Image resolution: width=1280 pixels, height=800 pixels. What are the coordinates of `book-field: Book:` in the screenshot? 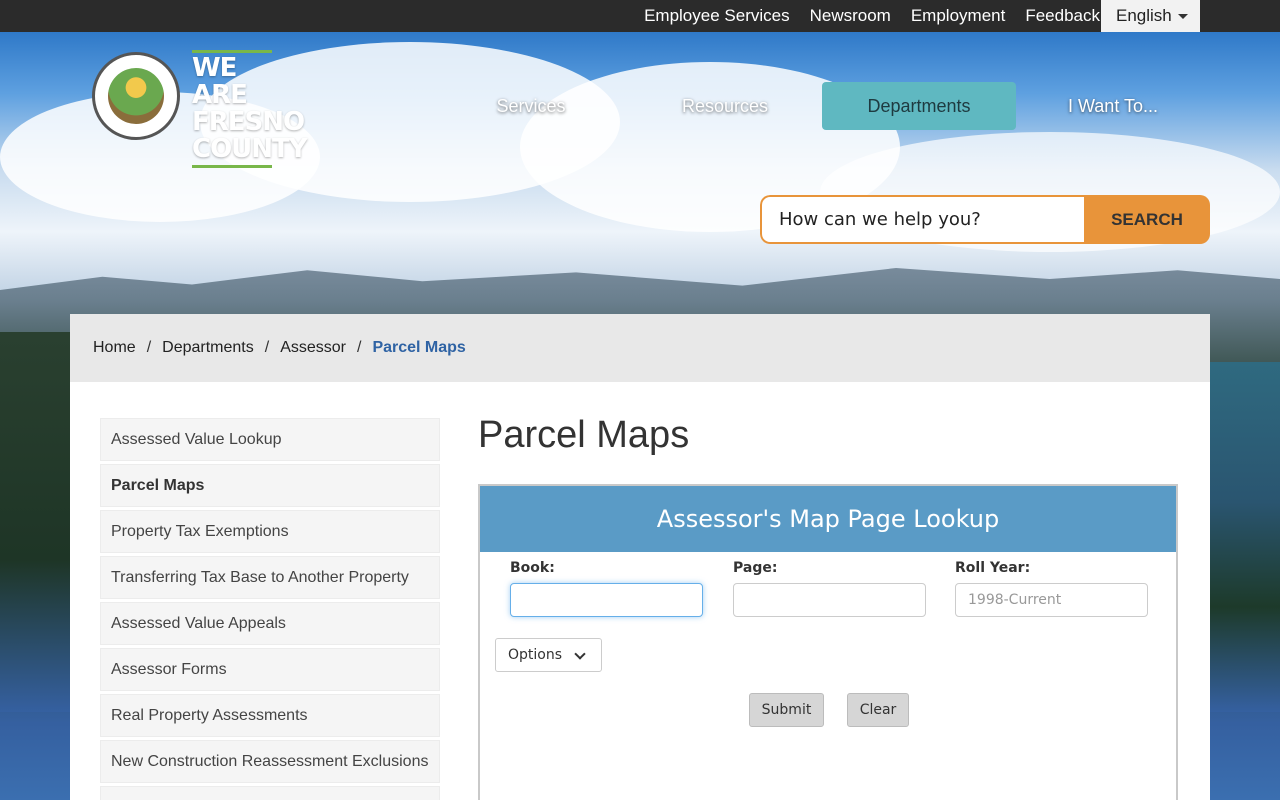 It's located at (606, 588).